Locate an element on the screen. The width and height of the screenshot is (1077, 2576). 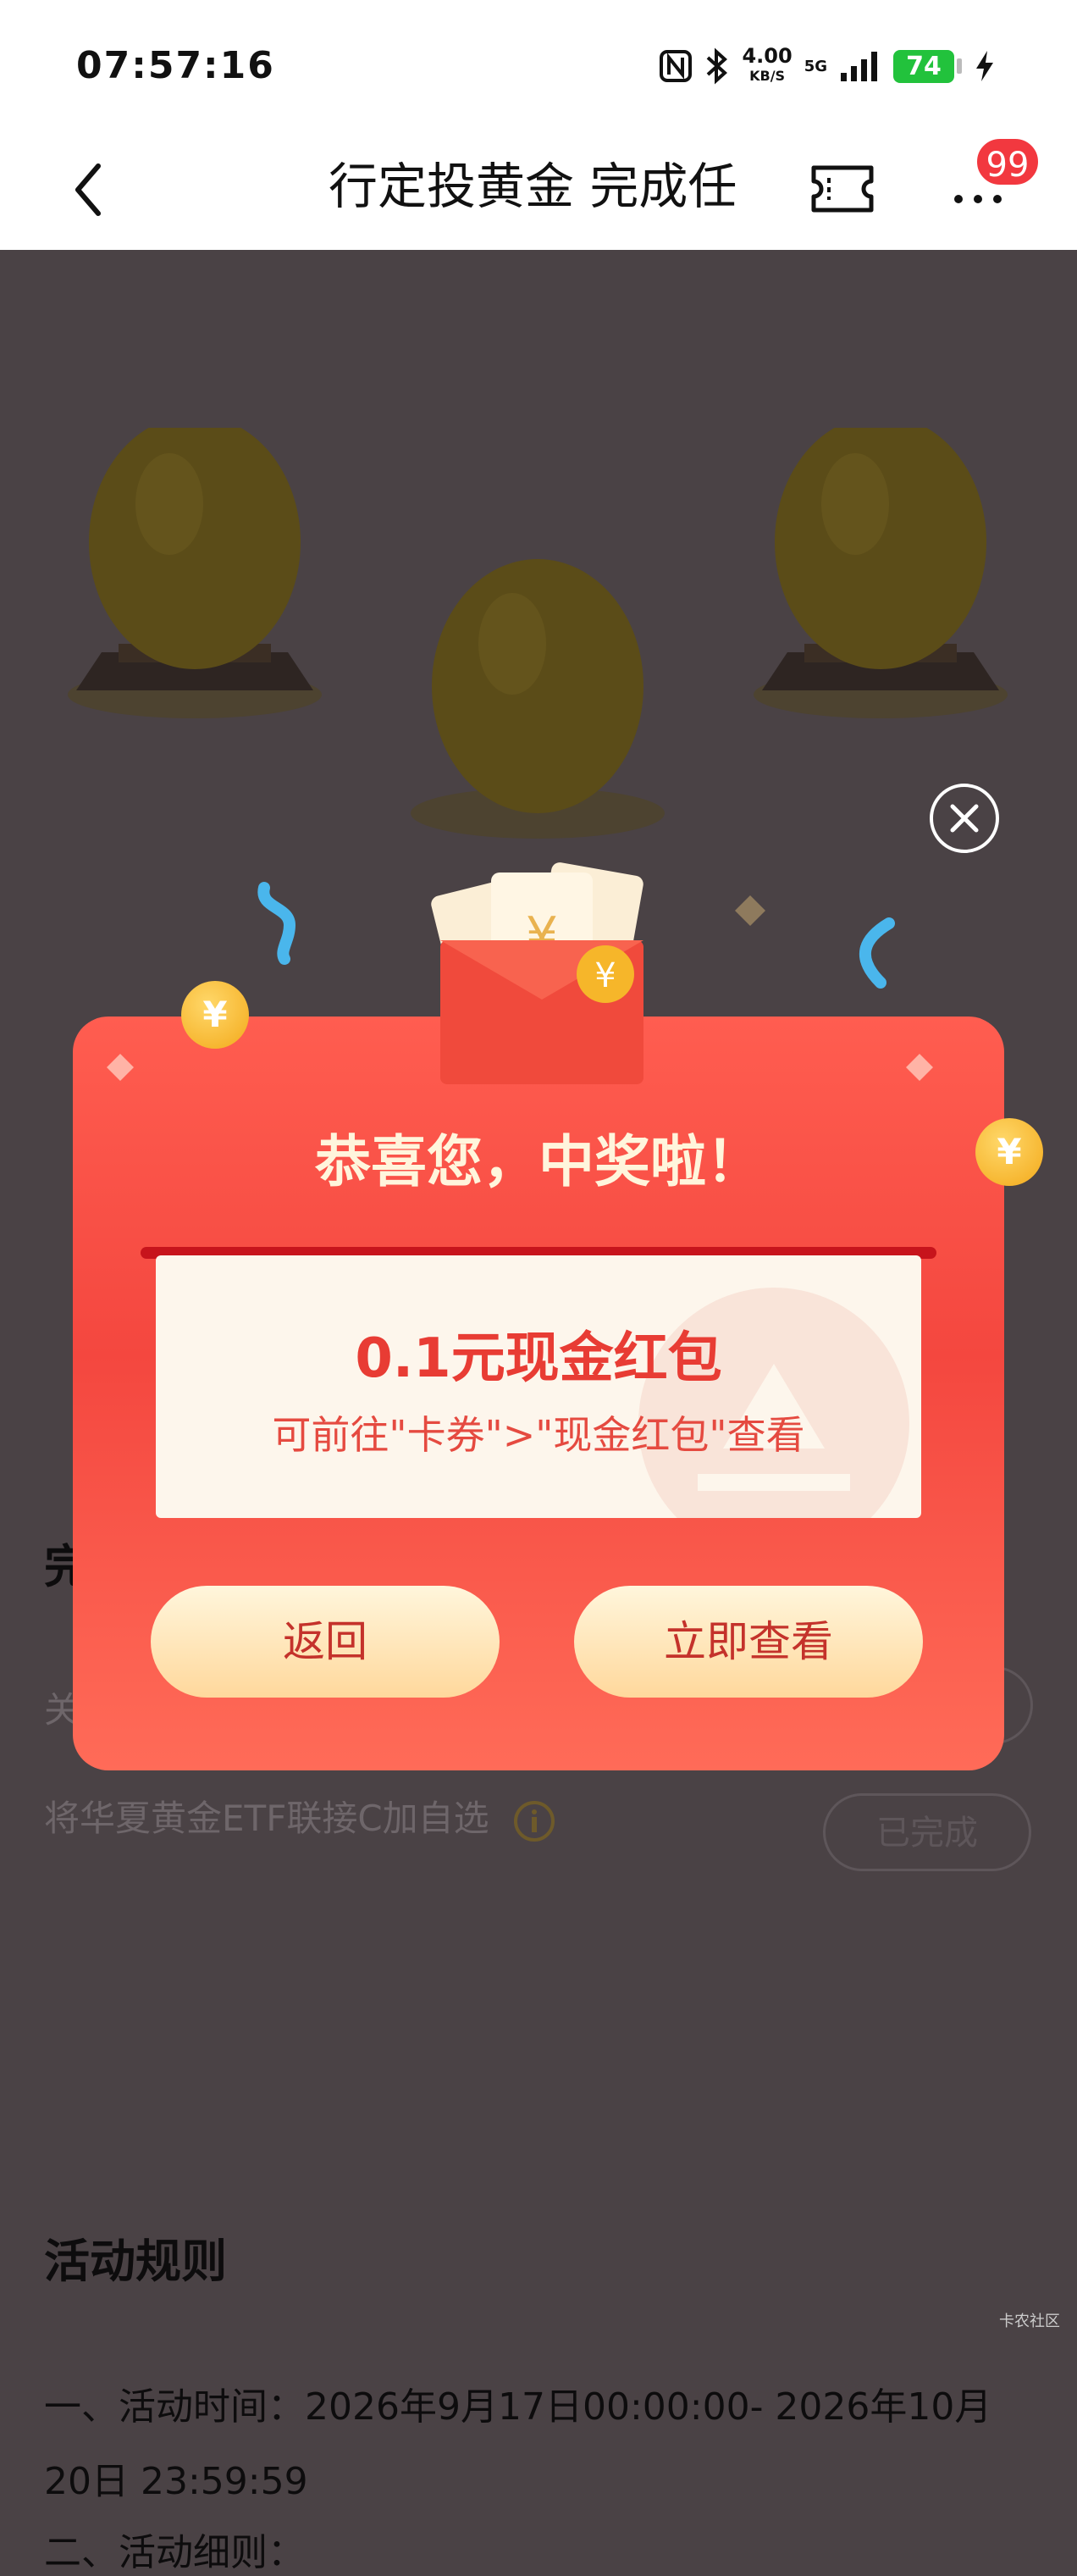
net-speed: 4.00 KB/S is located at coordinates (767, 66).